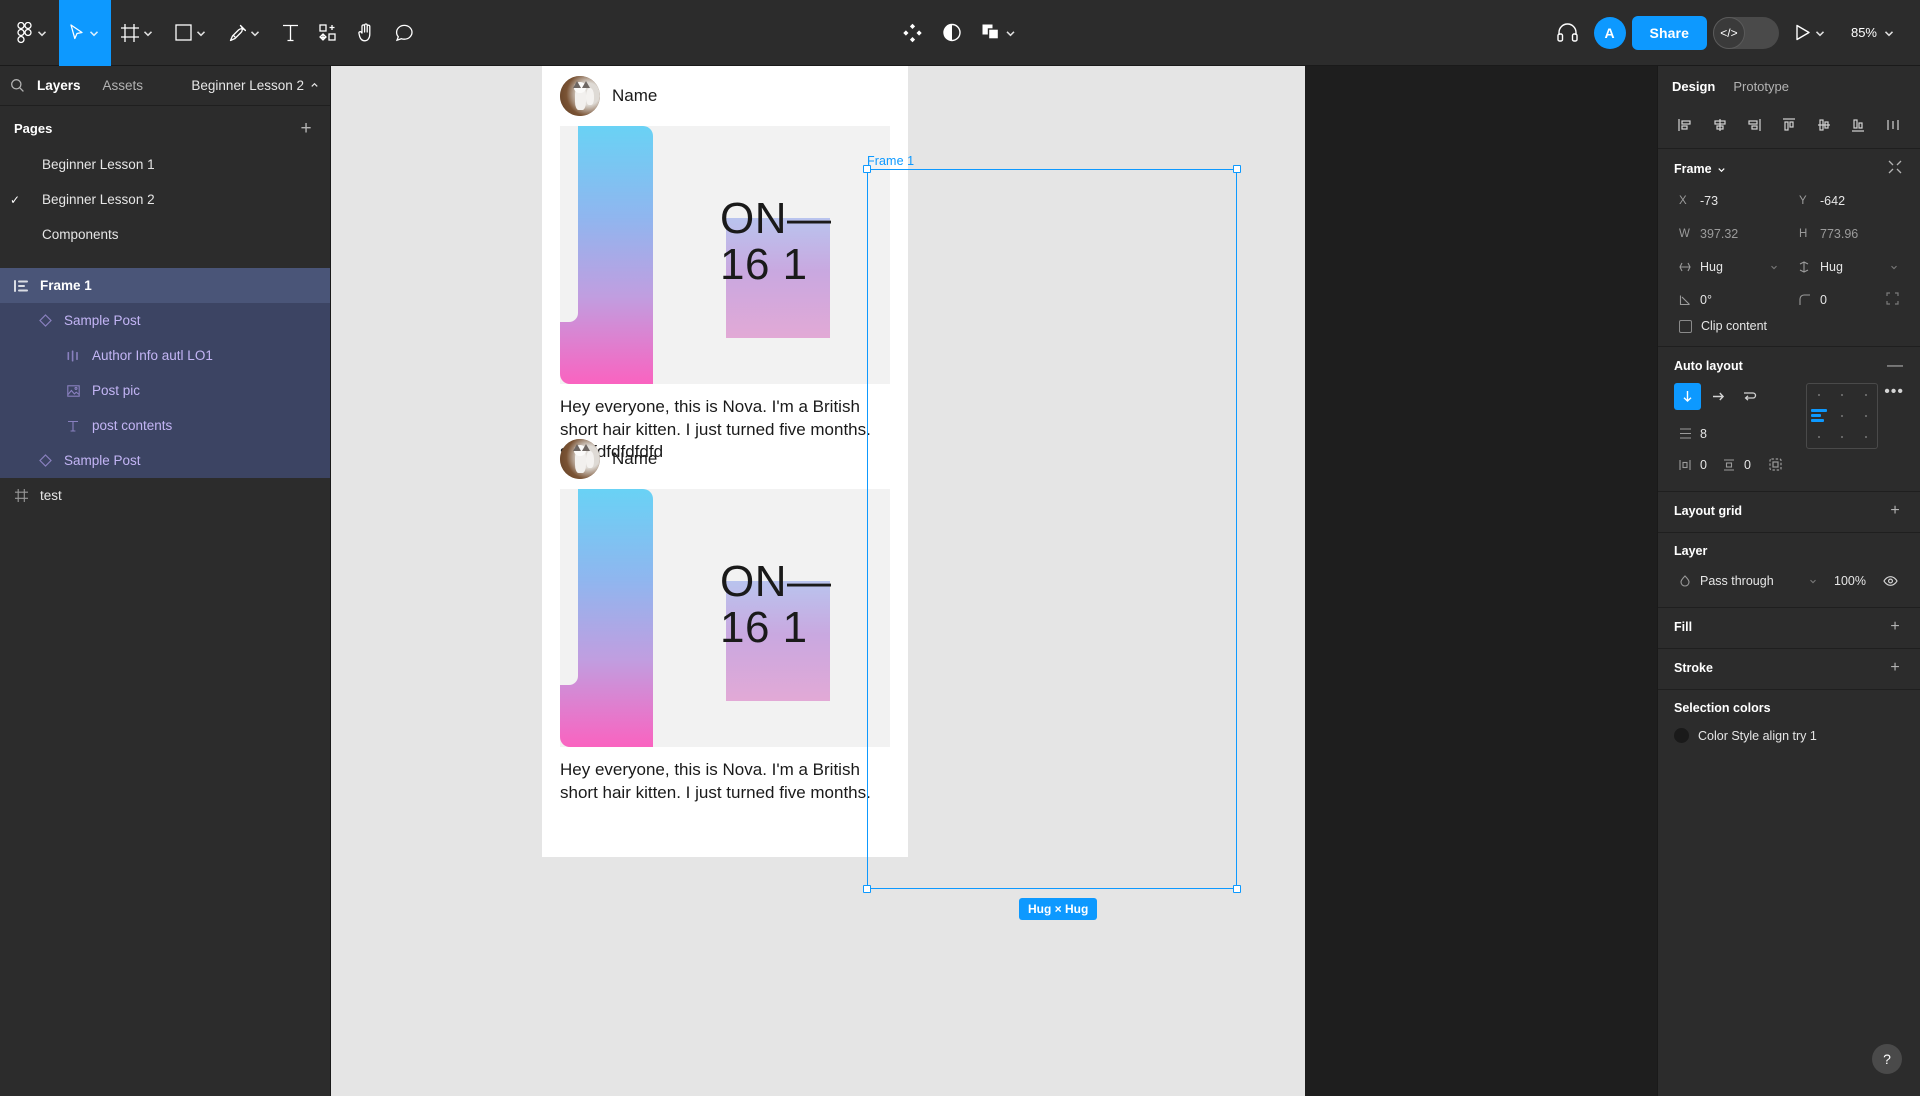 Image resolution: width=1920 pixels, height=1096 pixels. Describe the element at coordinates (1737, 464) in the screenshot. I see `vertical-padding-field: 0` at that location.